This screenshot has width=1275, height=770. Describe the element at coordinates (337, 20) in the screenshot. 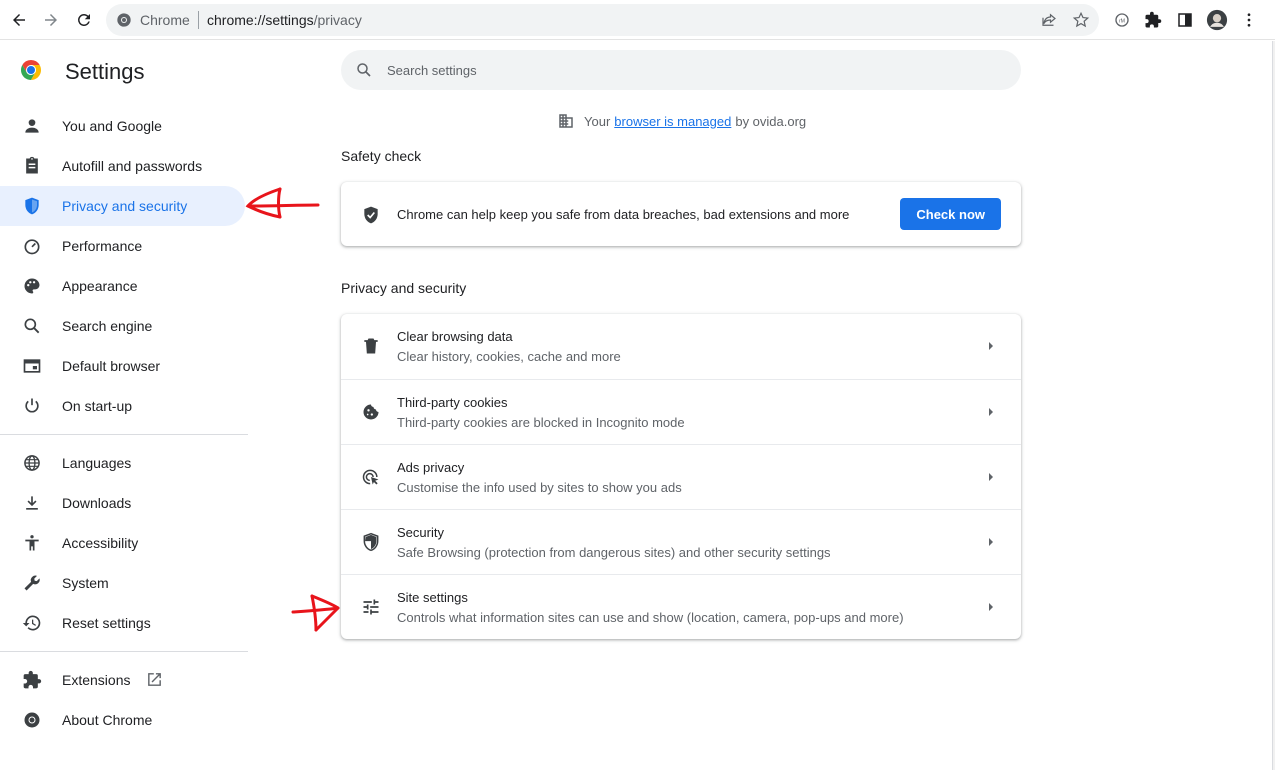

I see `url-path: /privacy` at that location.